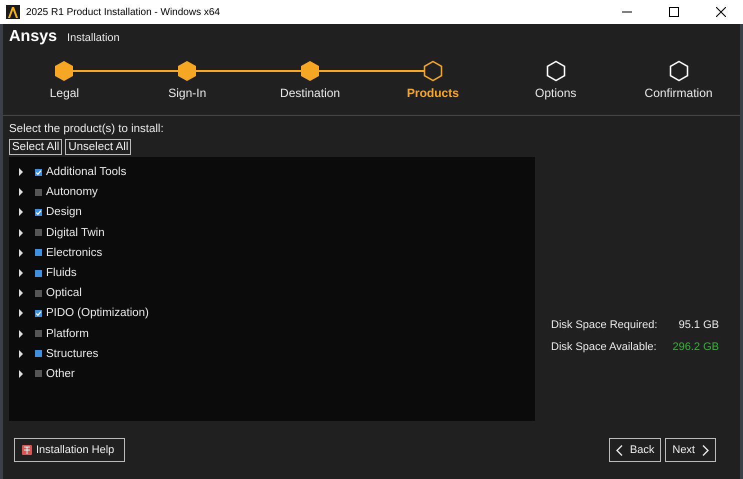  What do you see at coordinates (698, 325) in the screenshot?
I see `disk-space-value: 95.1 GB` at bounding box center [698, 325].